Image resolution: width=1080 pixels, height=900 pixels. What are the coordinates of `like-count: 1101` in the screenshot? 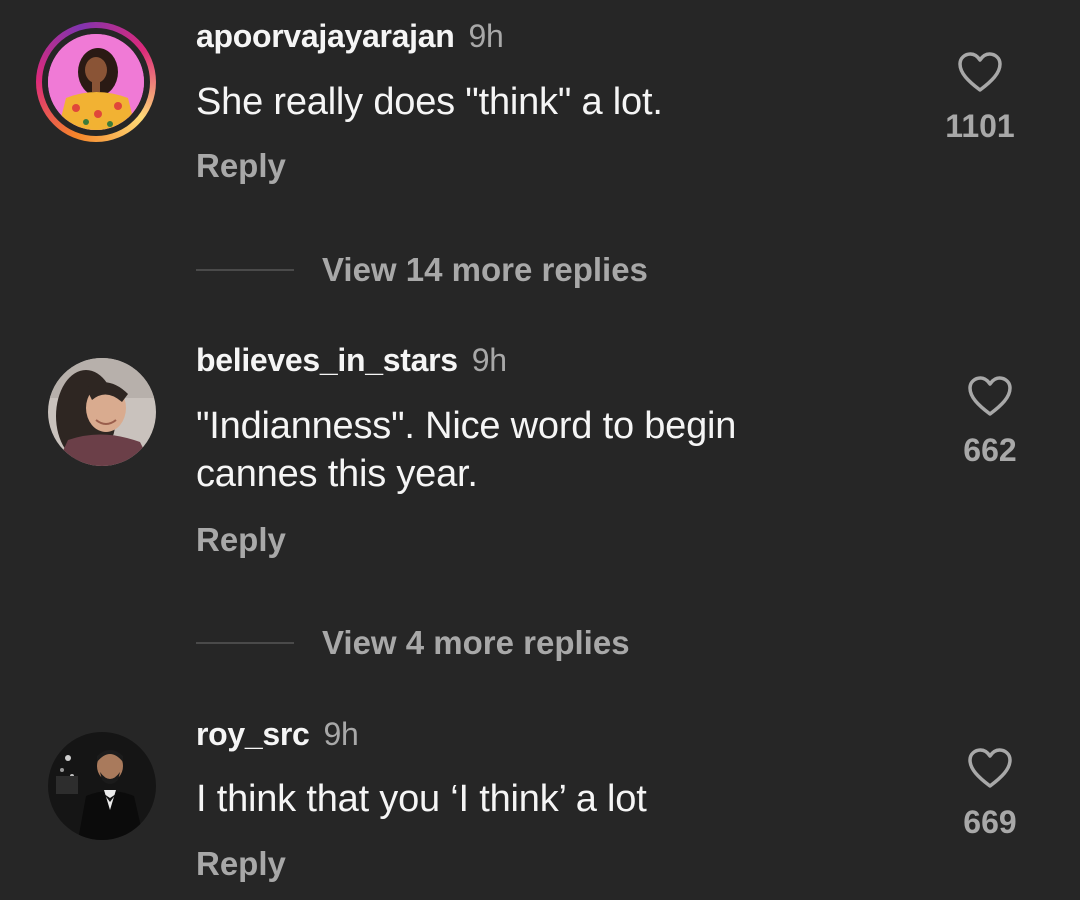 It's located at (980, 126).